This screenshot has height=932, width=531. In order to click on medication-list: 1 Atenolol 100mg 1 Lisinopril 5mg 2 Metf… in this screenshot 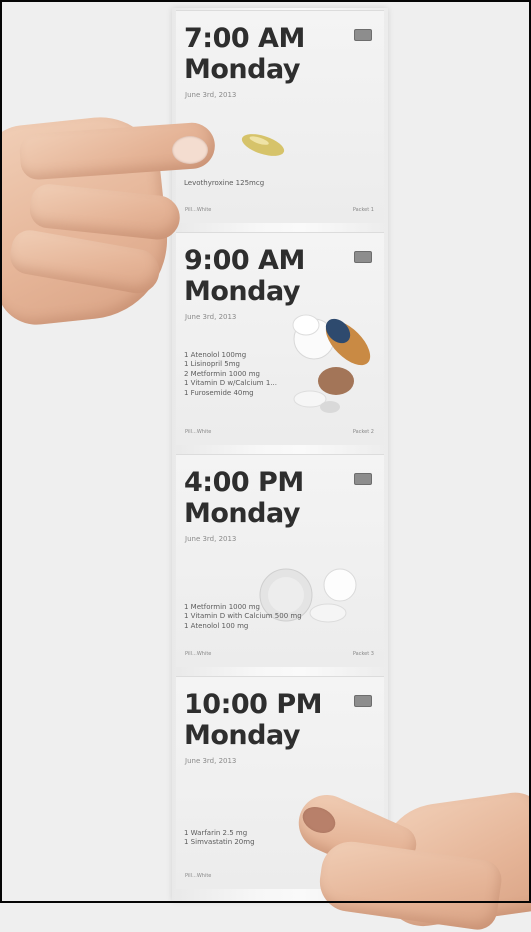, I will do `click(230, 374)`.